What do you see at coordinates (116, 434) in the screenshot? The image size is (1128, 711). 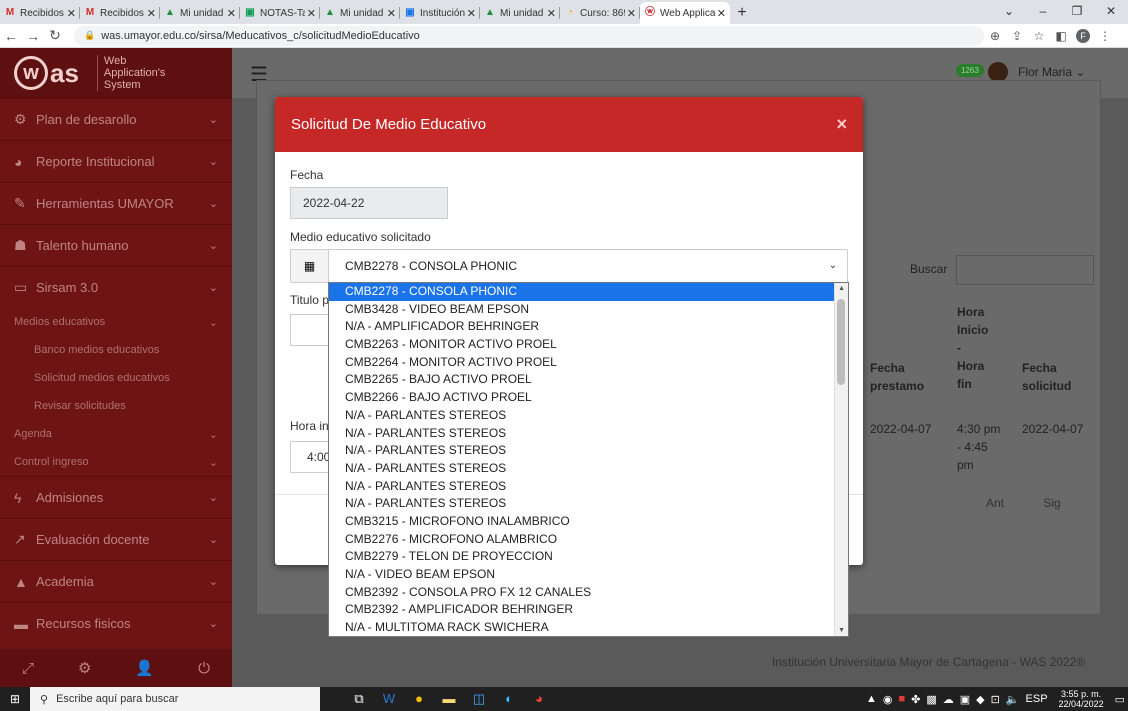 I see `sidebar-subhead: Agenda ⌄` at bounding box center [116, 434].